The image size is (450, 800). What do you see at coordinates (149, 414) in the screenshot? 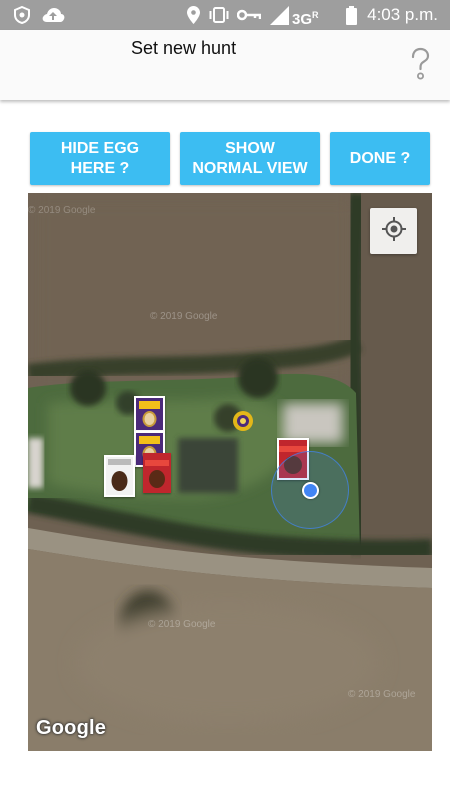
I see `creme-egg-box-marker` at bounding box center [149, 414].